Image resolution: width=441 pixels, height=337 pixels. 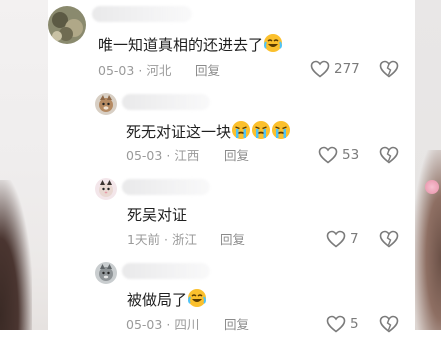 What do you see at coordinates (432, 187) in the screenshot?
I see `background-flower` at bounding box center [432, 187].